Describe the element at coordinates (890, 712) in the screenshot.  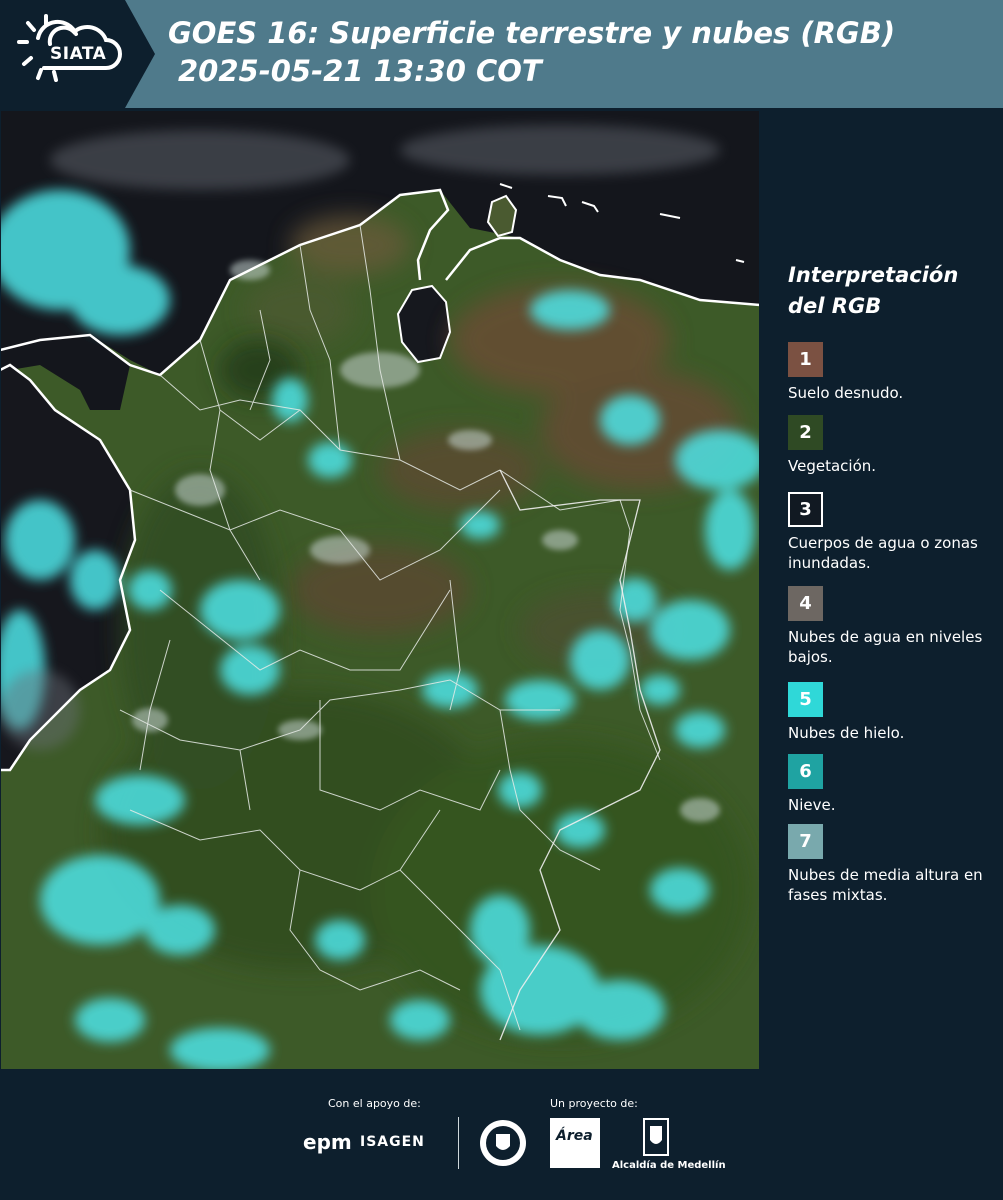
I see `legend-item: 5 Nubes de hielo.` at that location.